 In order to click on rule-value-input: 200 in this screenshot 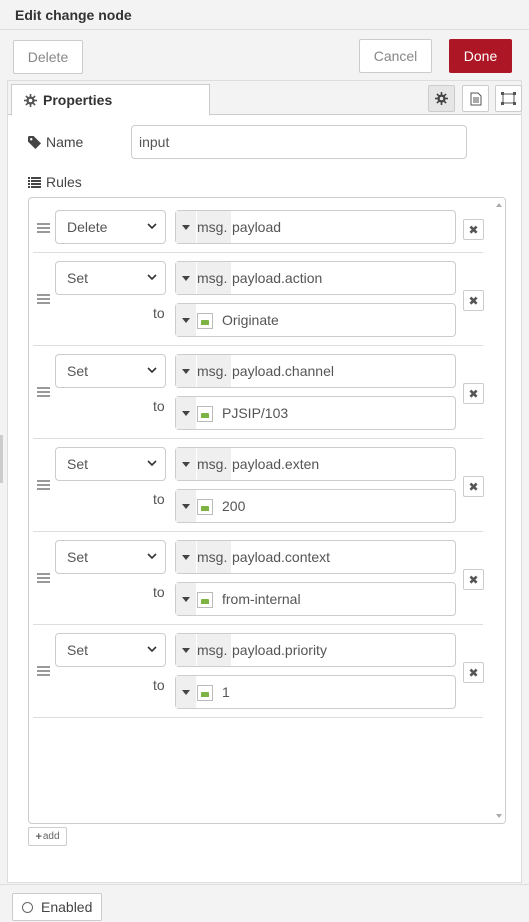, I will do `click(315, 506)`.